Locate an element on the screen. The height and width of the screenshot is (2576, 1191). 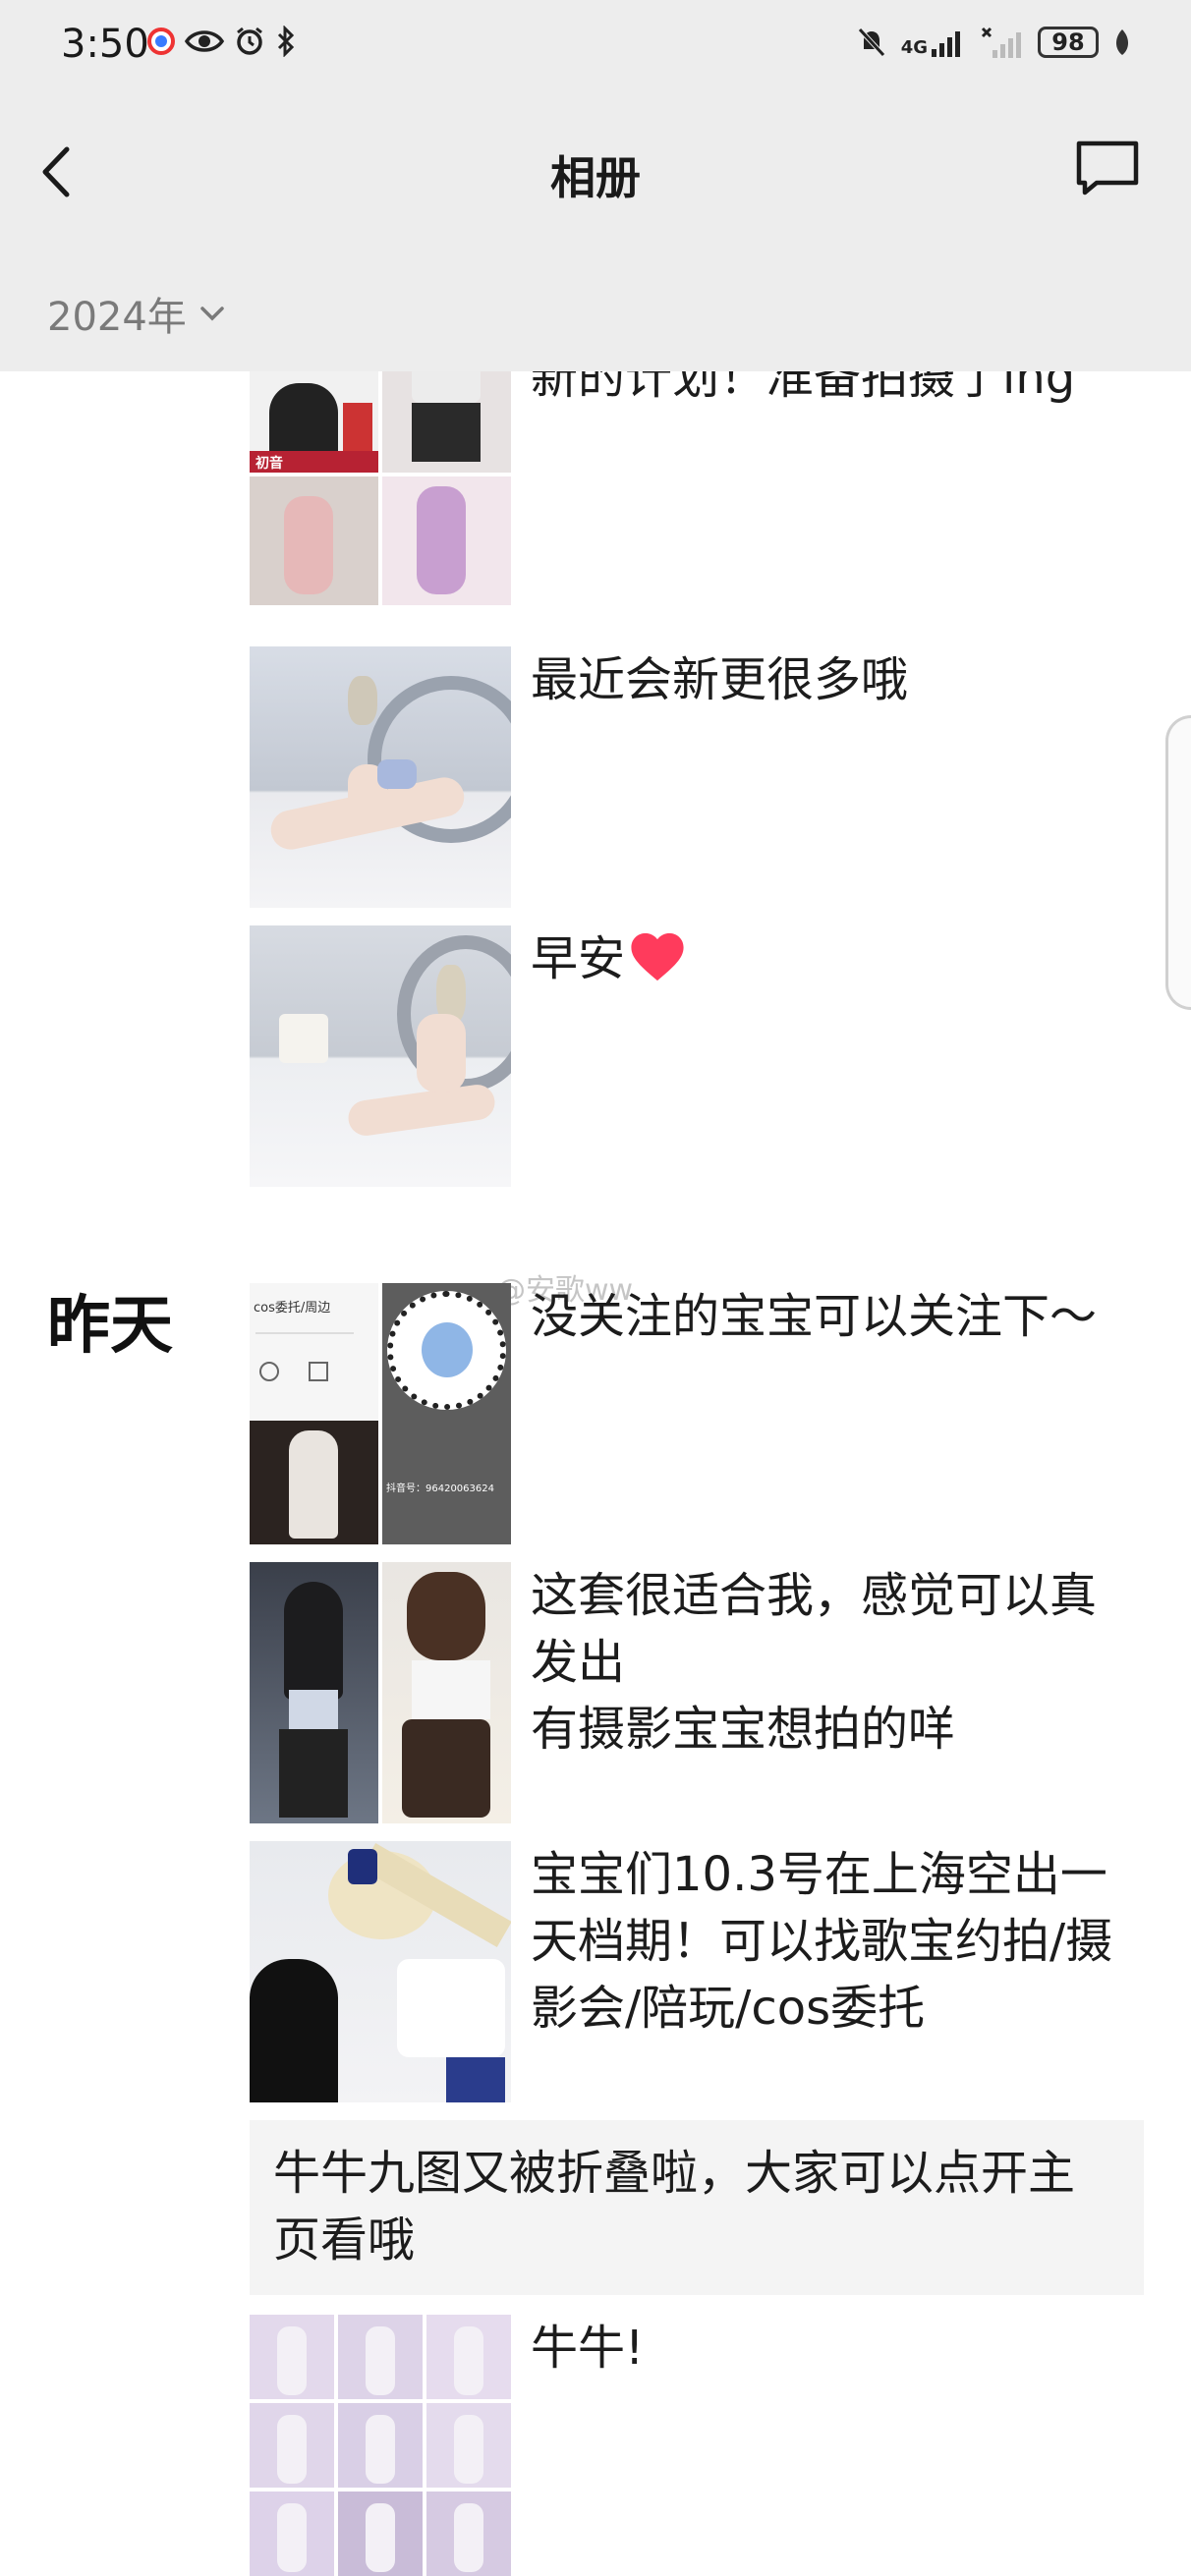
bluetooth-icon is located at coordinates (286, 41).